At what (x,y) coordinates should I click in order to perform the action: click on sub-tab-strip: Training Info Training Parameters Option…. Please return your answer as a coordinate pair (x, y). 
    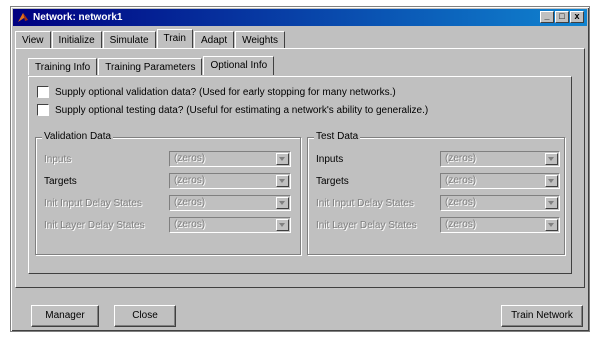
    Looking at the image, I should click on (151, 65).